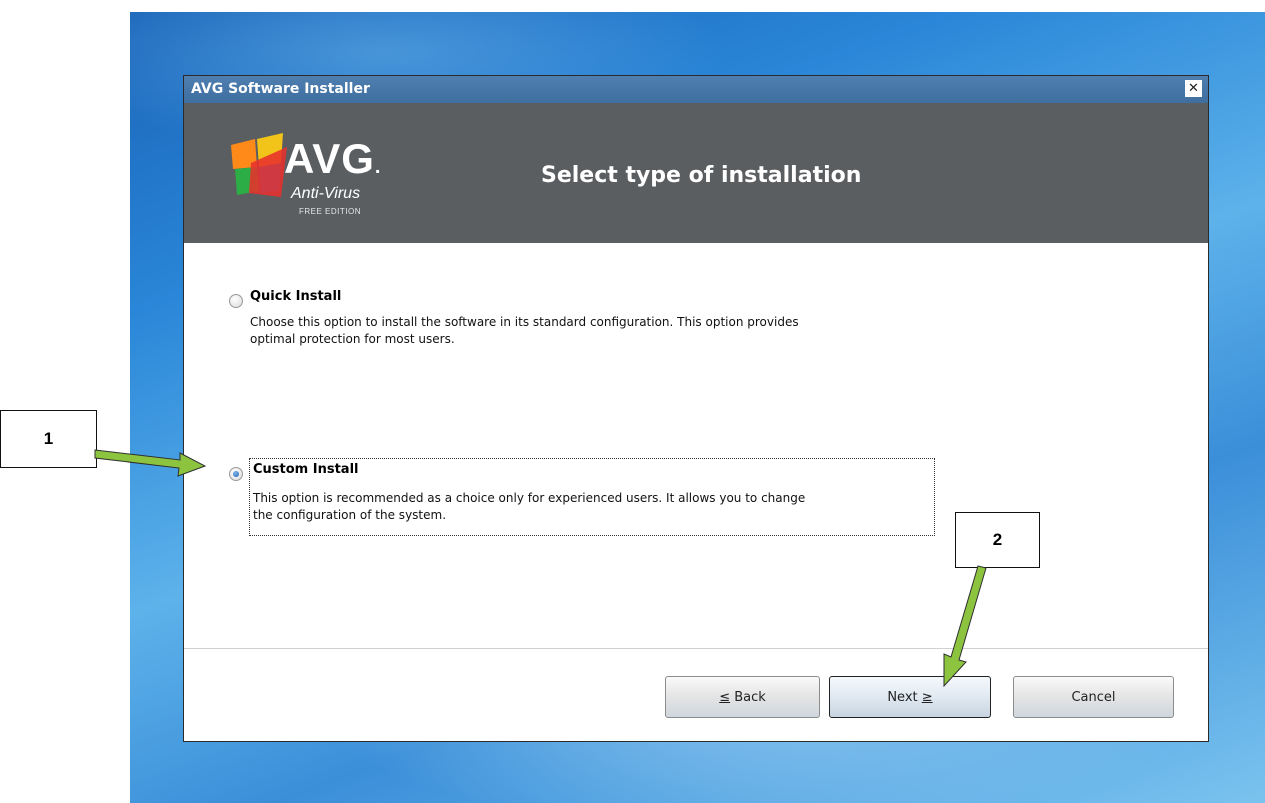 The image size is (1265, 803). Describe the element at coordinates (150, 463) in the screenshot. I see `arrow-1-icon` at that location.